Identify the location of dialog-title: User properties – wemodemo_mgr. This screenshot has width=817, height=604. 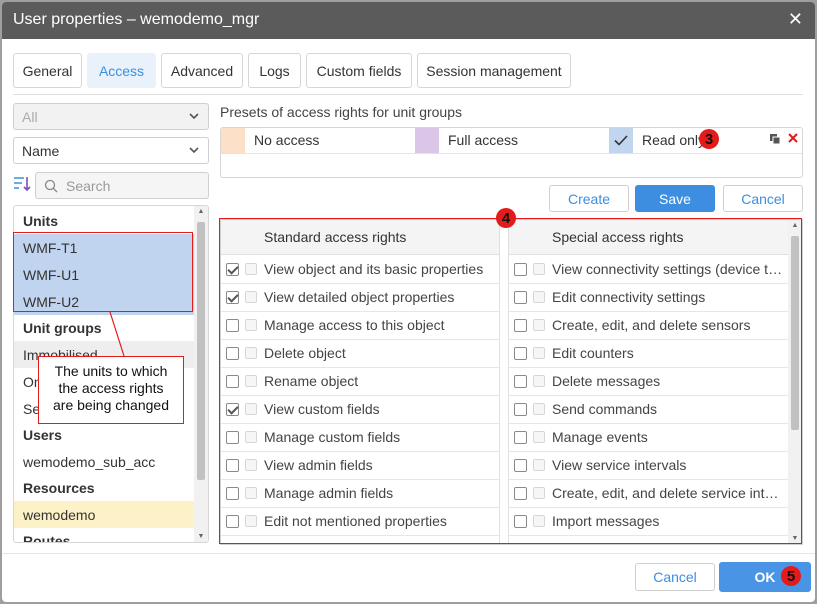
(136, 19).